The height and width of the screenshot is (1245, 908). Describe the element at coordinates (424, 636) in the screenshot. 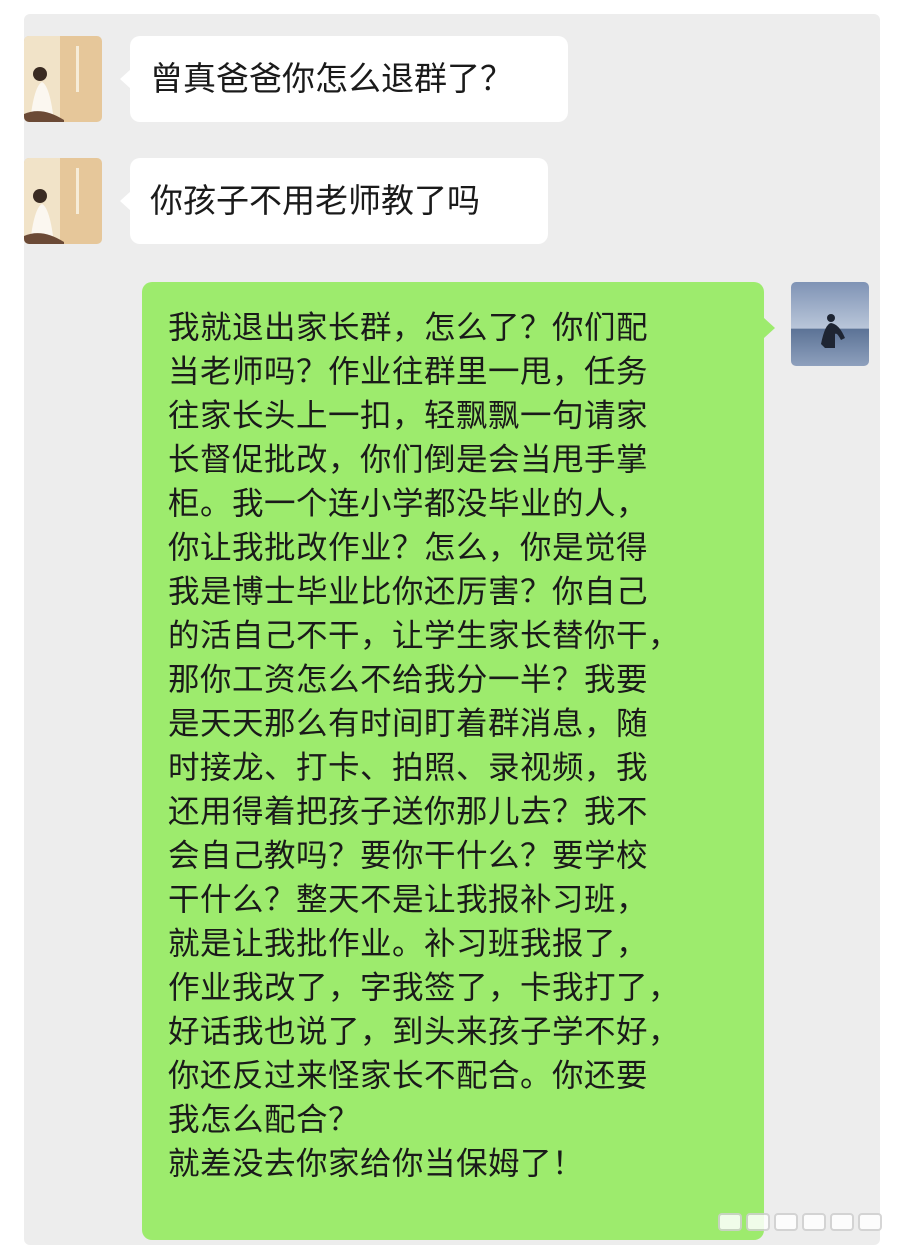

I see `message-line: 的活自己不干，让学生家长替你干，` at that location.